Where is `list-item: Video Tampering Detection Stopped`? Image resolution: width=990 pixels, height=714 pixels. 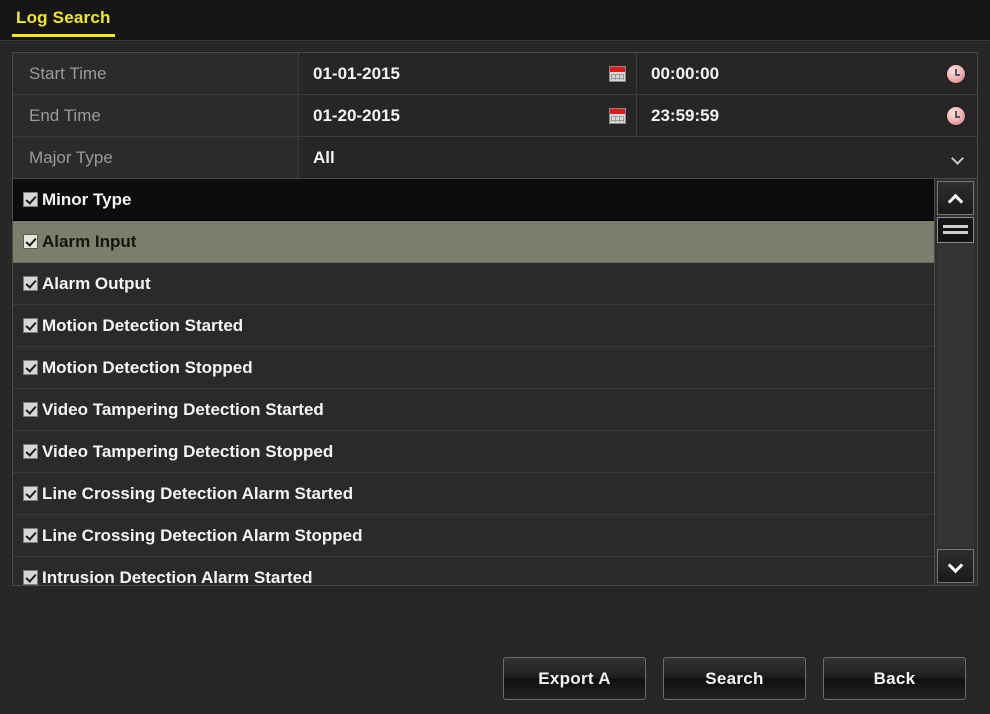 list-item: Video Tampering Detection Stopped is located at coordinates (473, 452).